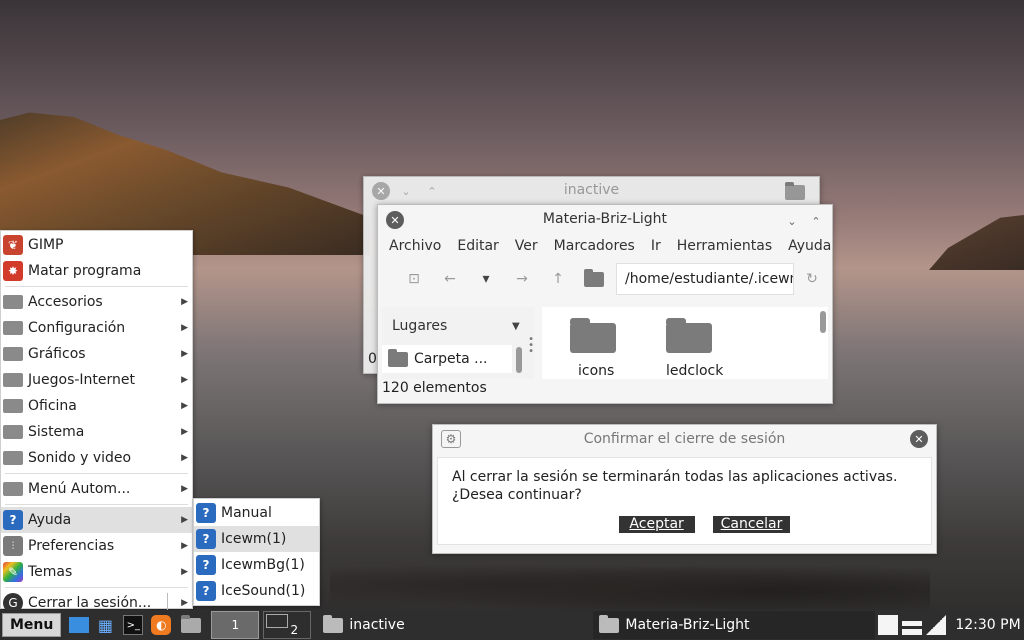 This screenshot has height=640, width=1024. I want to click on menu-item-accesorios: Accesorios ▶, so click(96, 302).